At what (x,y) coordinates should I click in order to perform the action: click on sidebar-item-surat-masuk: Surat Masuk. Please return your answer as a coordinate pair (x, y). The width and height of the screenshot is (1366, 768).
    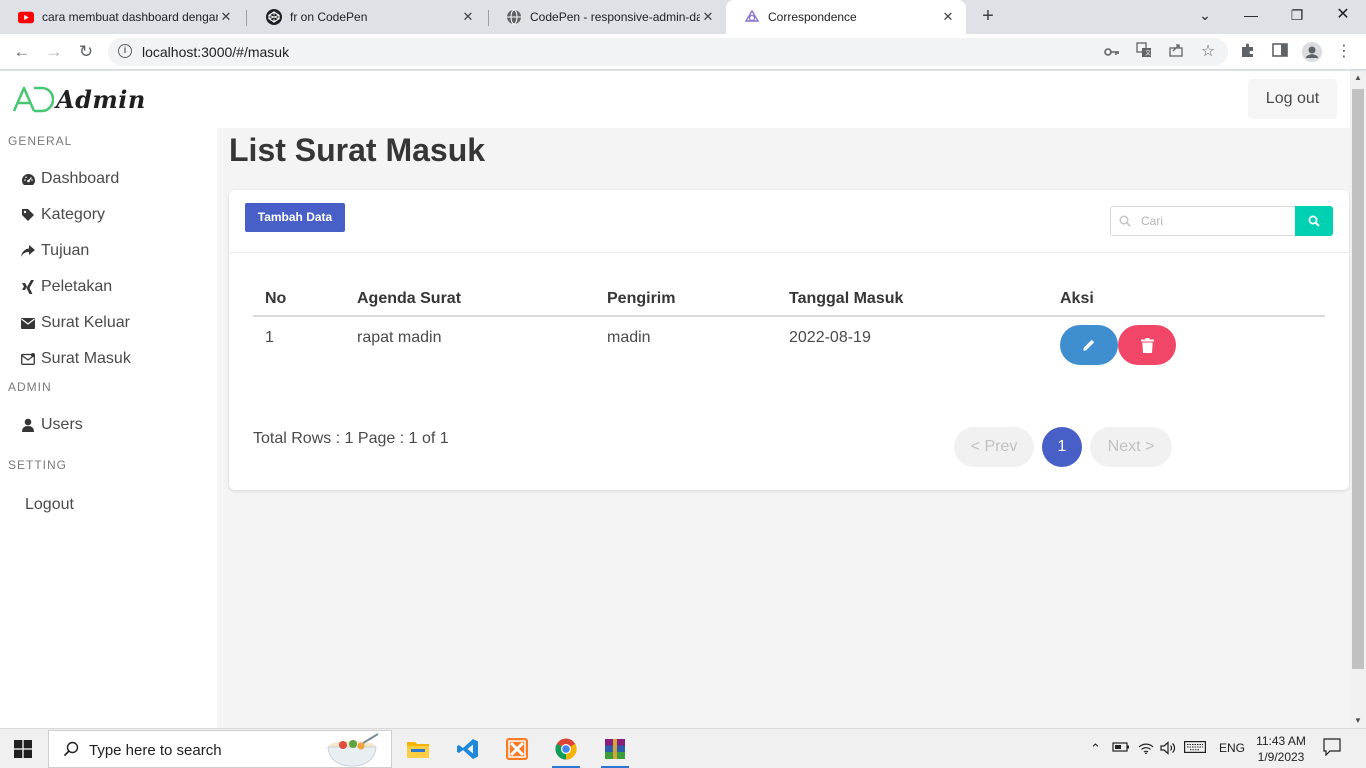
    Looking at the image, I should click on (75, 359).